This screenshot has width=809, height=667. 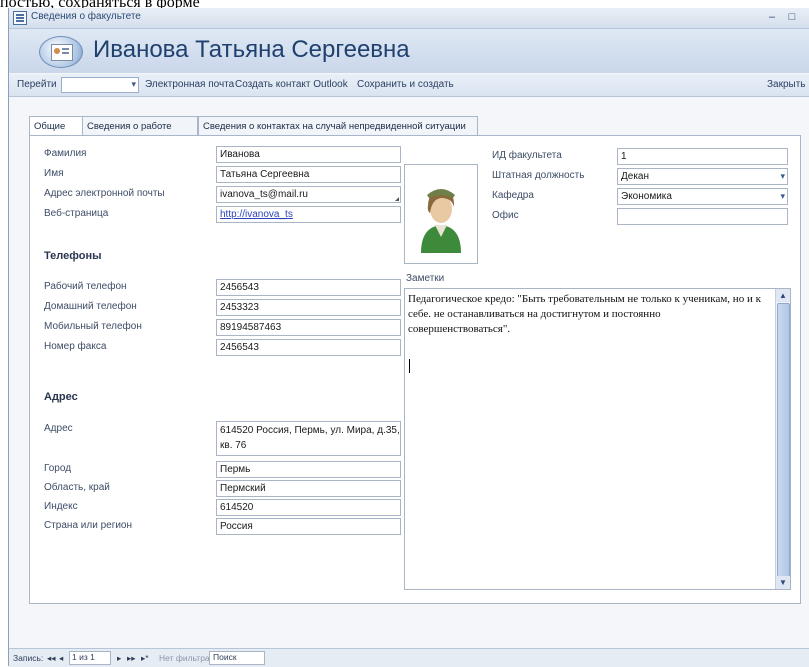 What do you see at coordinates (405, 84) in the screenshot?
I see `save-and-new-link: Сохранить и создать` at bounding box center [405, 84].